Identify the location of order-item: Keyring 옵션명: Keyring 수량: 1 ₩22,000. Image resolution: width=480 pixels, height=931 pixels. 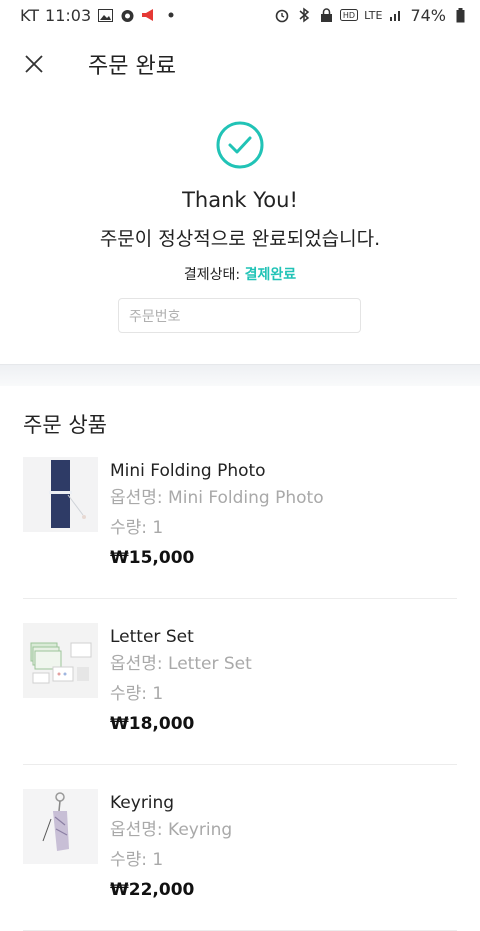
(240, 860).